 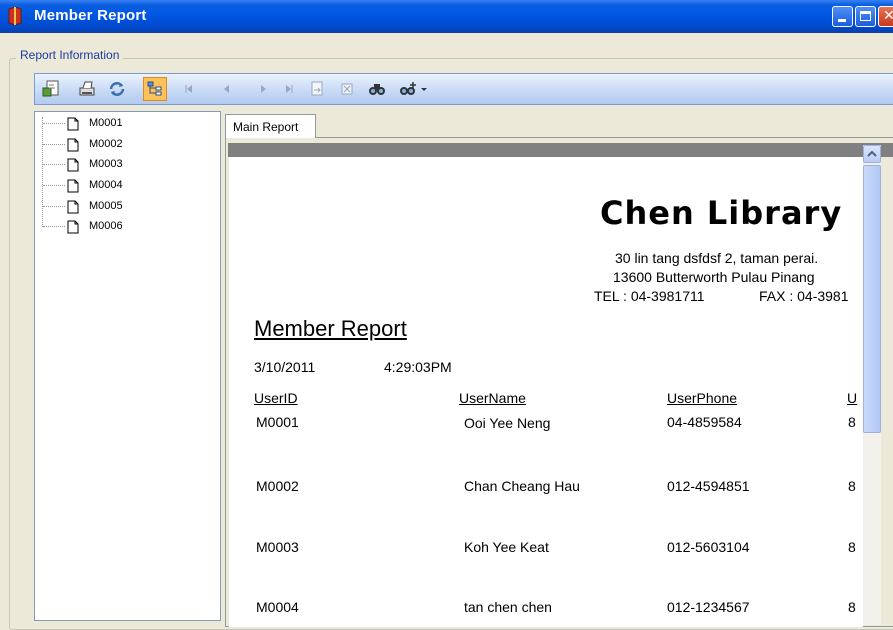 I want to click on maximize-button, so click(x=865, y=16).